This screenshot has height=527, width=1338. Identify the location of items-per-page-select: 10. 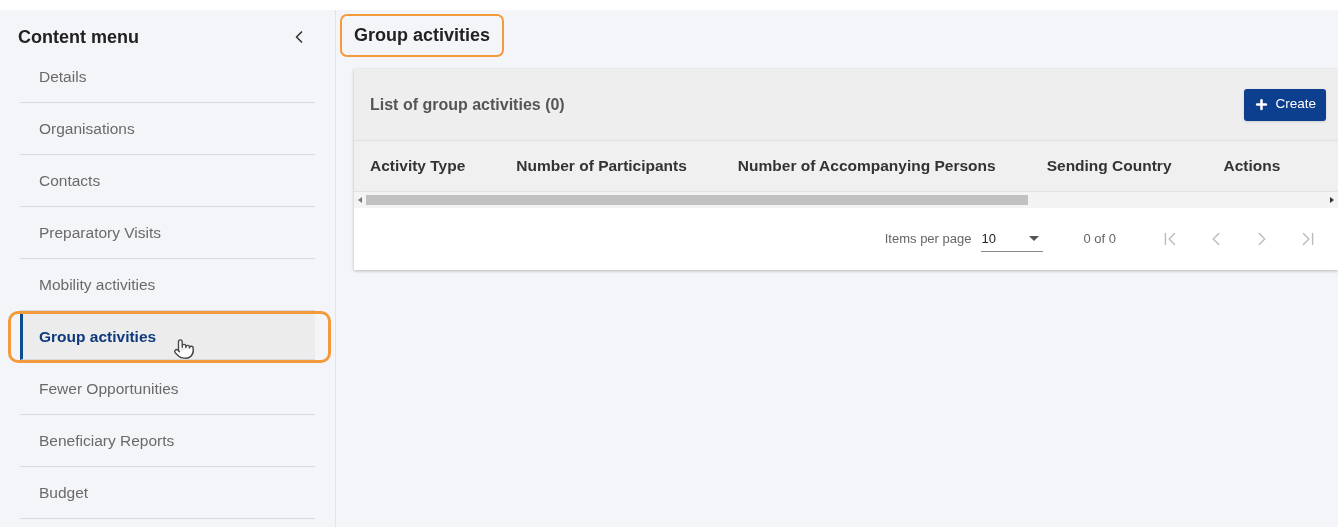
(1012, 239).